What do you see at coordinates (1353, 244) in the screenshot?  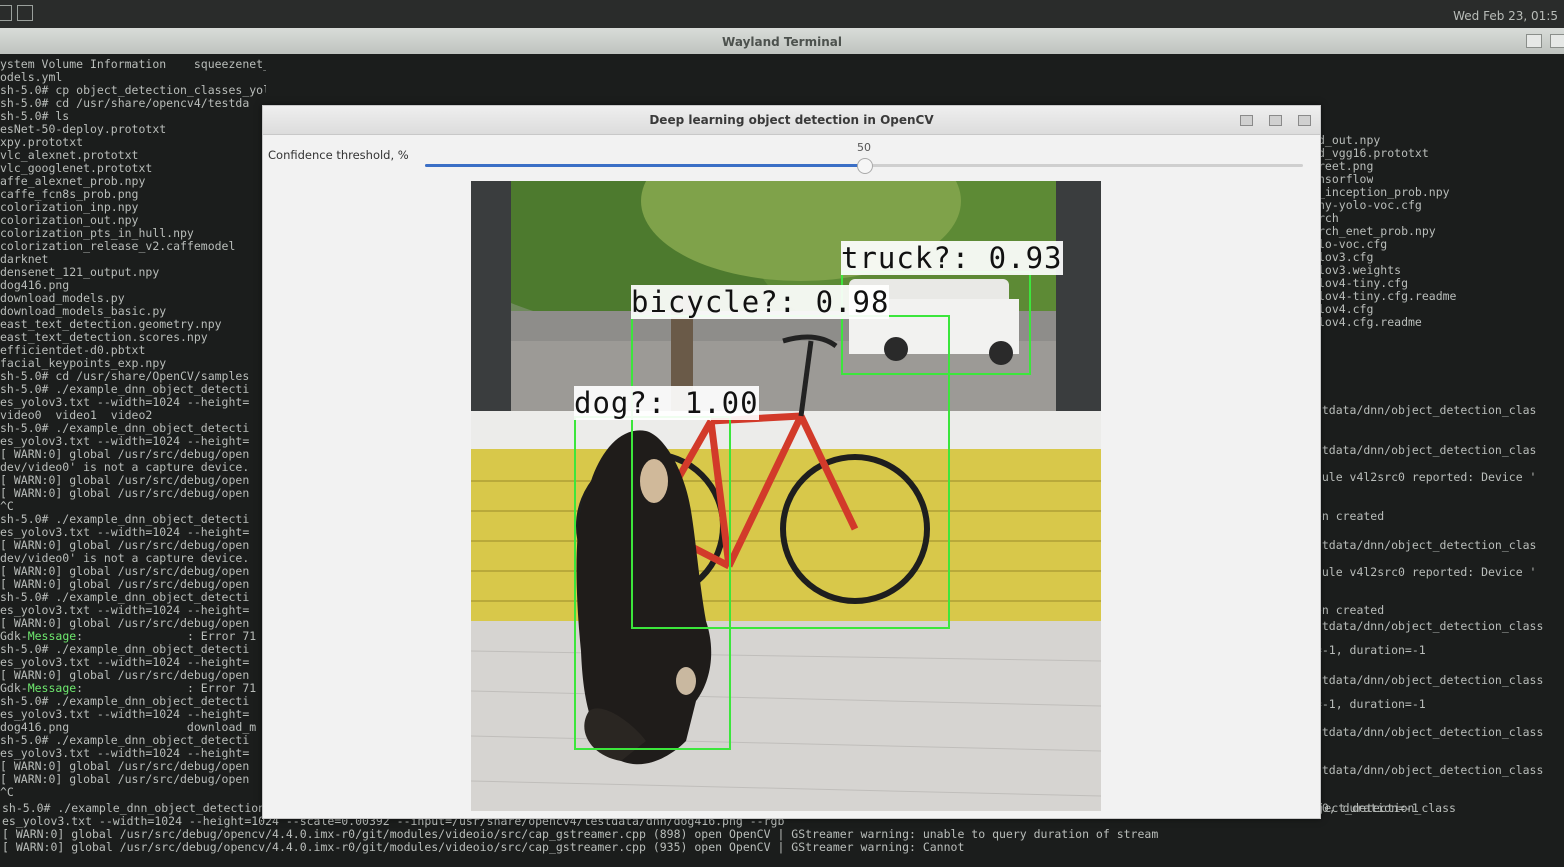 I see `terminal-line: lo-voc.cfg` at bounding box center [1353, 244].